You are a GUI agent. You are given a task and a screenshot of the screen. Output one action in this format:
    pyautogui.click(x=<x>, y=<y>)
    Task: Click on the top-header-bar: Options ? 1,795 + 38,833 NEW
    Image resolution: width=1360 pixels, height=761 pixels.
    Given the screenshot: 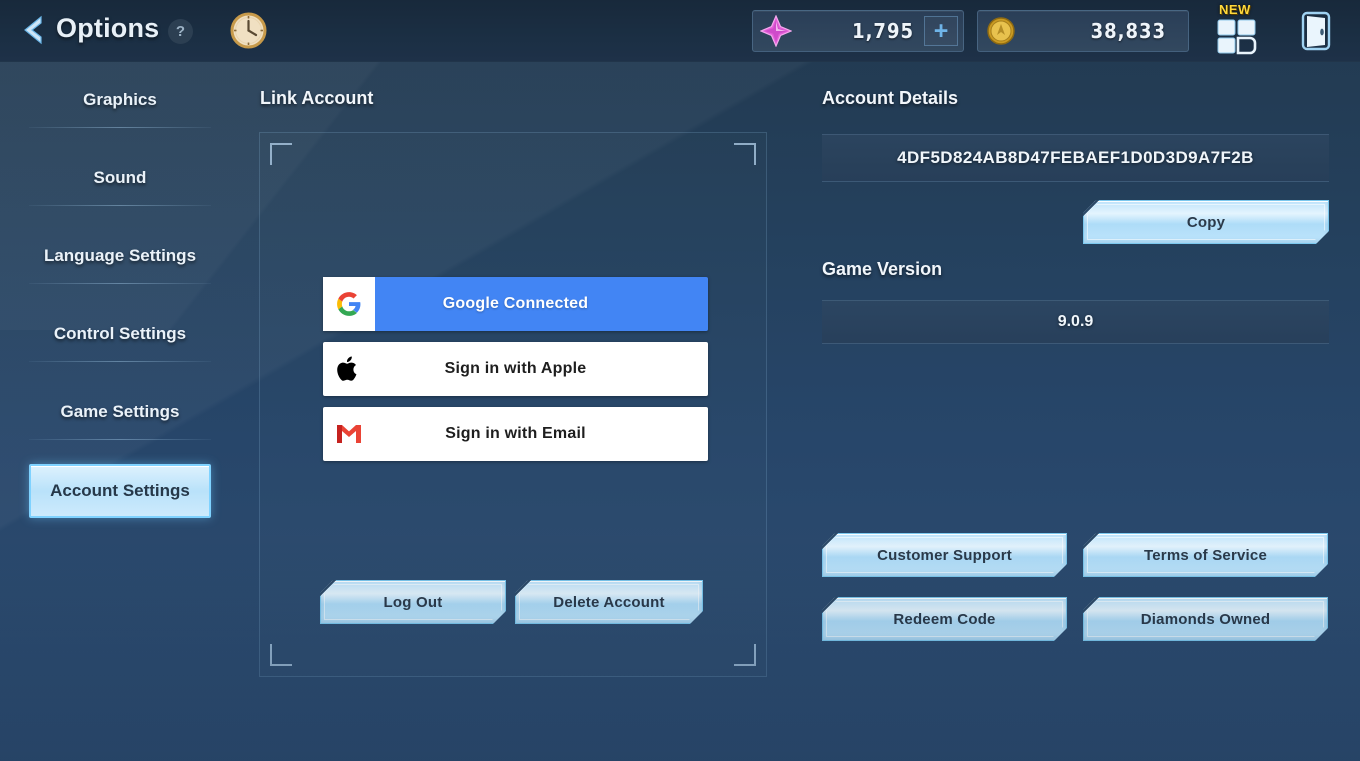 What is the action you would take?
    pyautogui.click(x=680, y=31)
    